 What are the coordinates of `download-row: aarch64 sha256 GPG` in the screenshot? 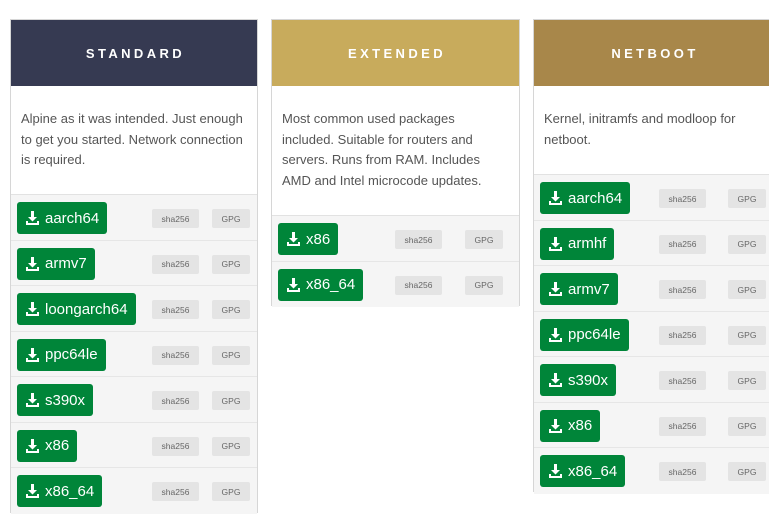 It's located at (651, 198).